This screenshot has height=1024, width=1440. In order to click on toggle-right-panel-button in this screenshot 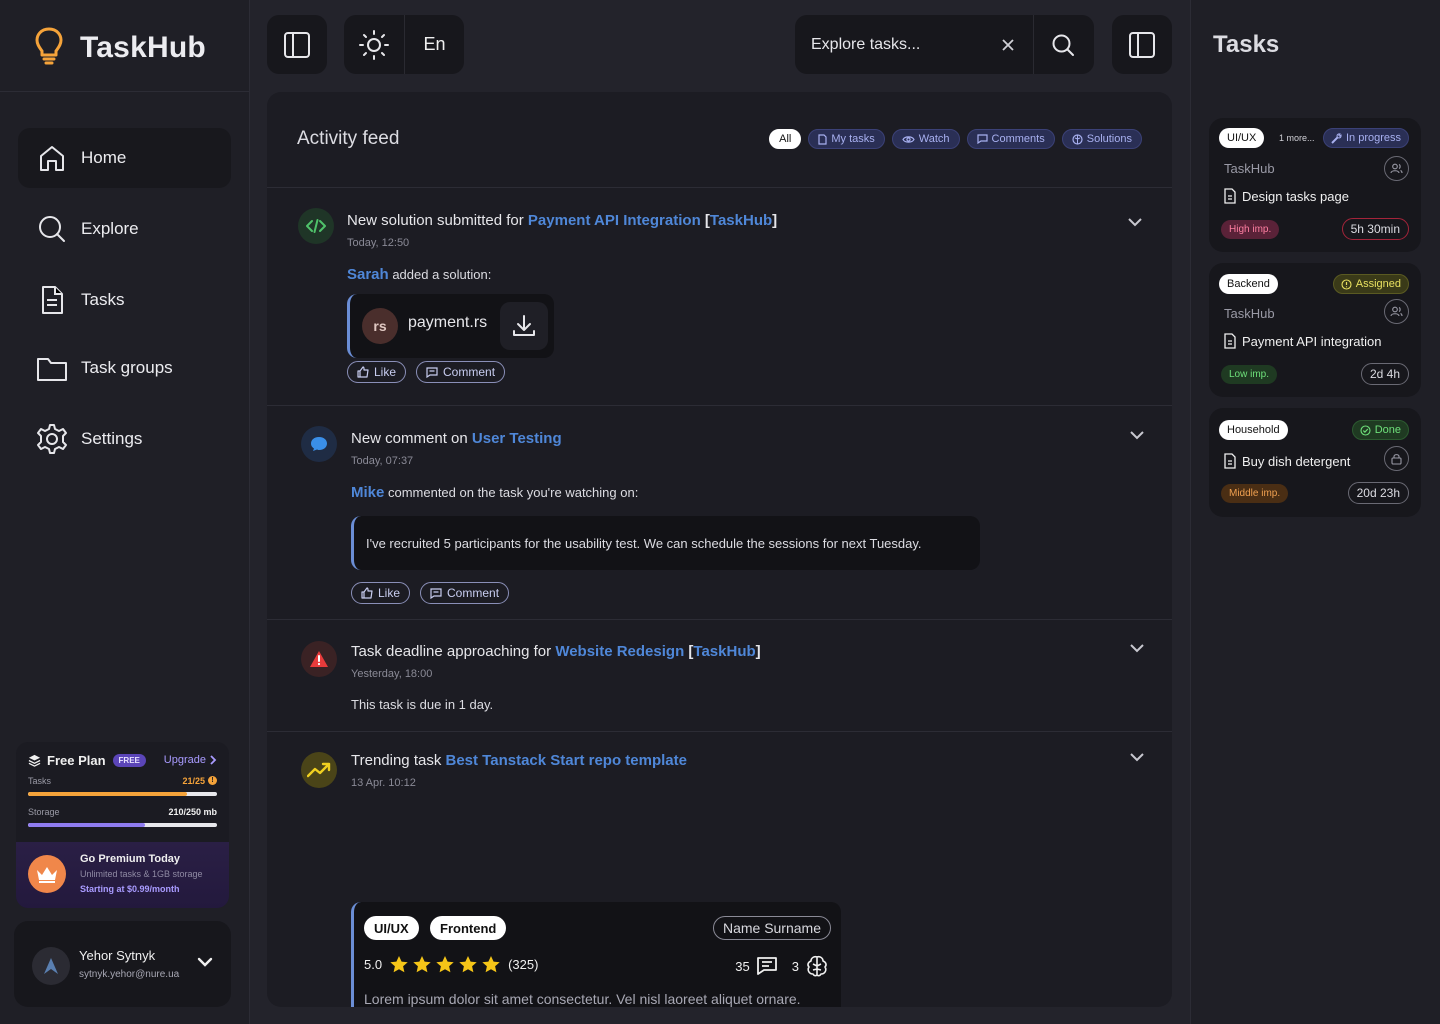, I will do `click(1142, 44)`.